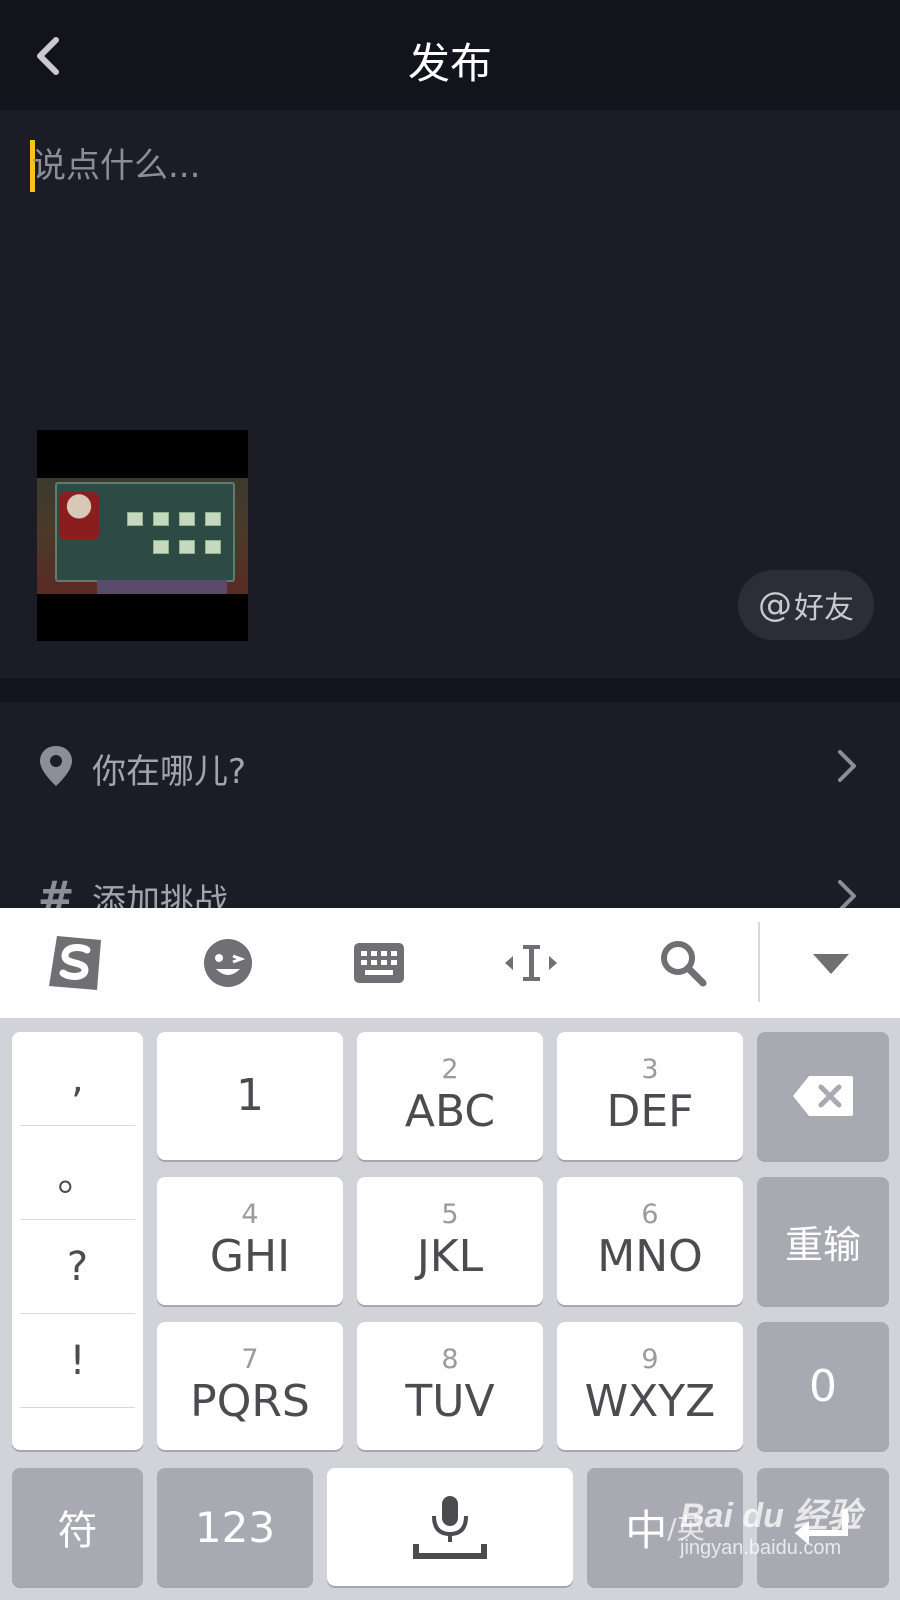 The height and width of the screenshot is (1600, 900). What do you see at coordinates (250, 1401) in the screenshot?
I see `key-letters: PQRS` at bounding box center [250, 1401].